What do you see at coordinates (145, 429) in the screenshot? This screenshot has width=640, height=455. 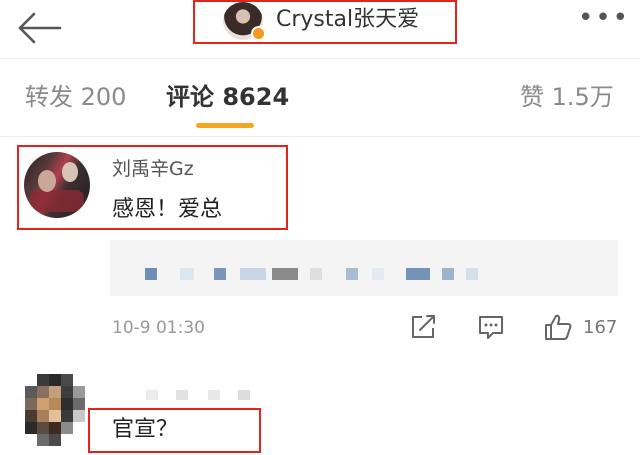 I see `comment-text: 官宣？` at bounding box center [145, 429].